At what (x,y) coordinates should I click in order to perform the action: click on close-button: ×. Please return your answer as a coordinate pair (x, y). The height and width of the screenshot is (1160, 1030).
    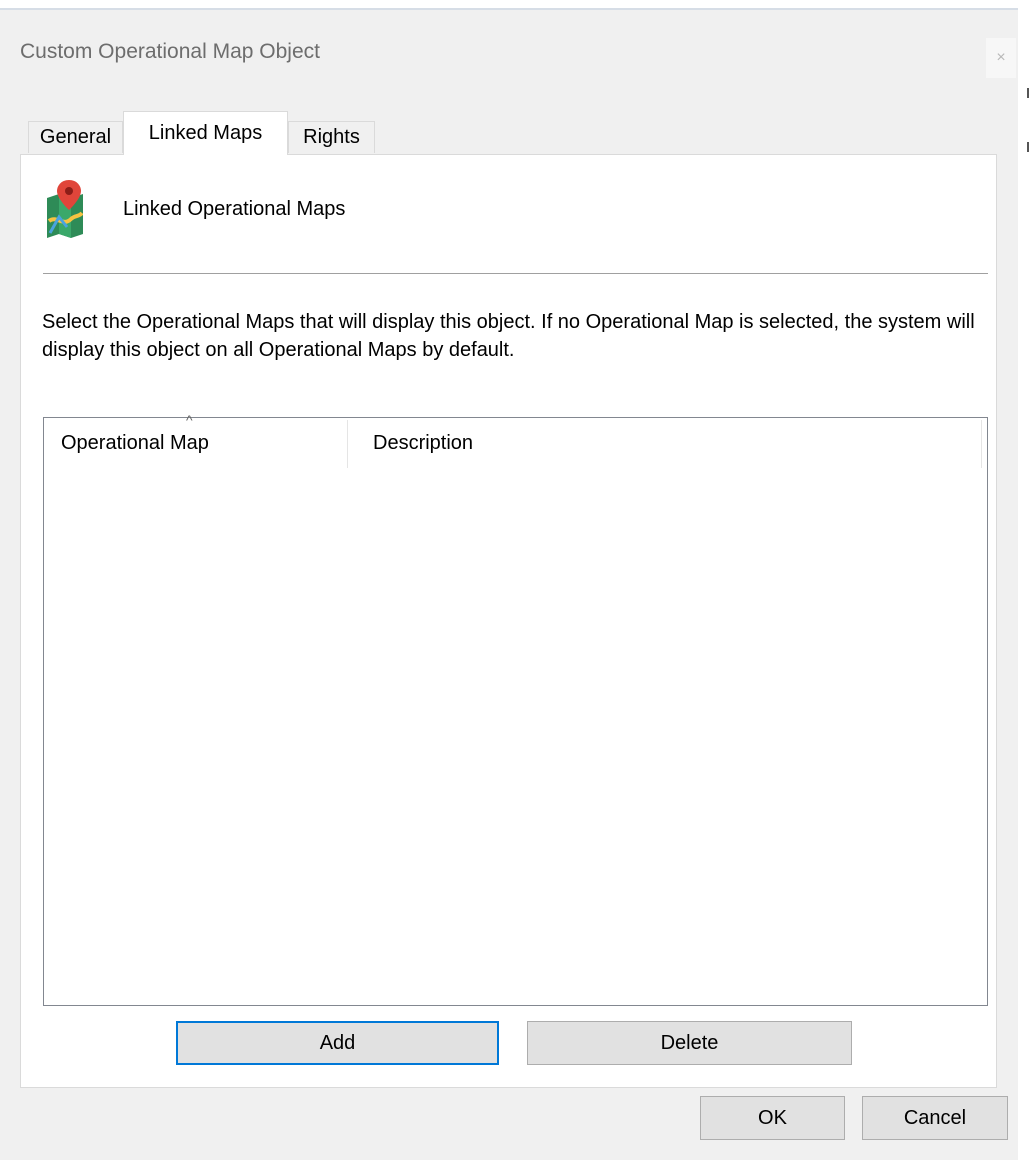
    Looking at the image, I should click on (1001, 58).